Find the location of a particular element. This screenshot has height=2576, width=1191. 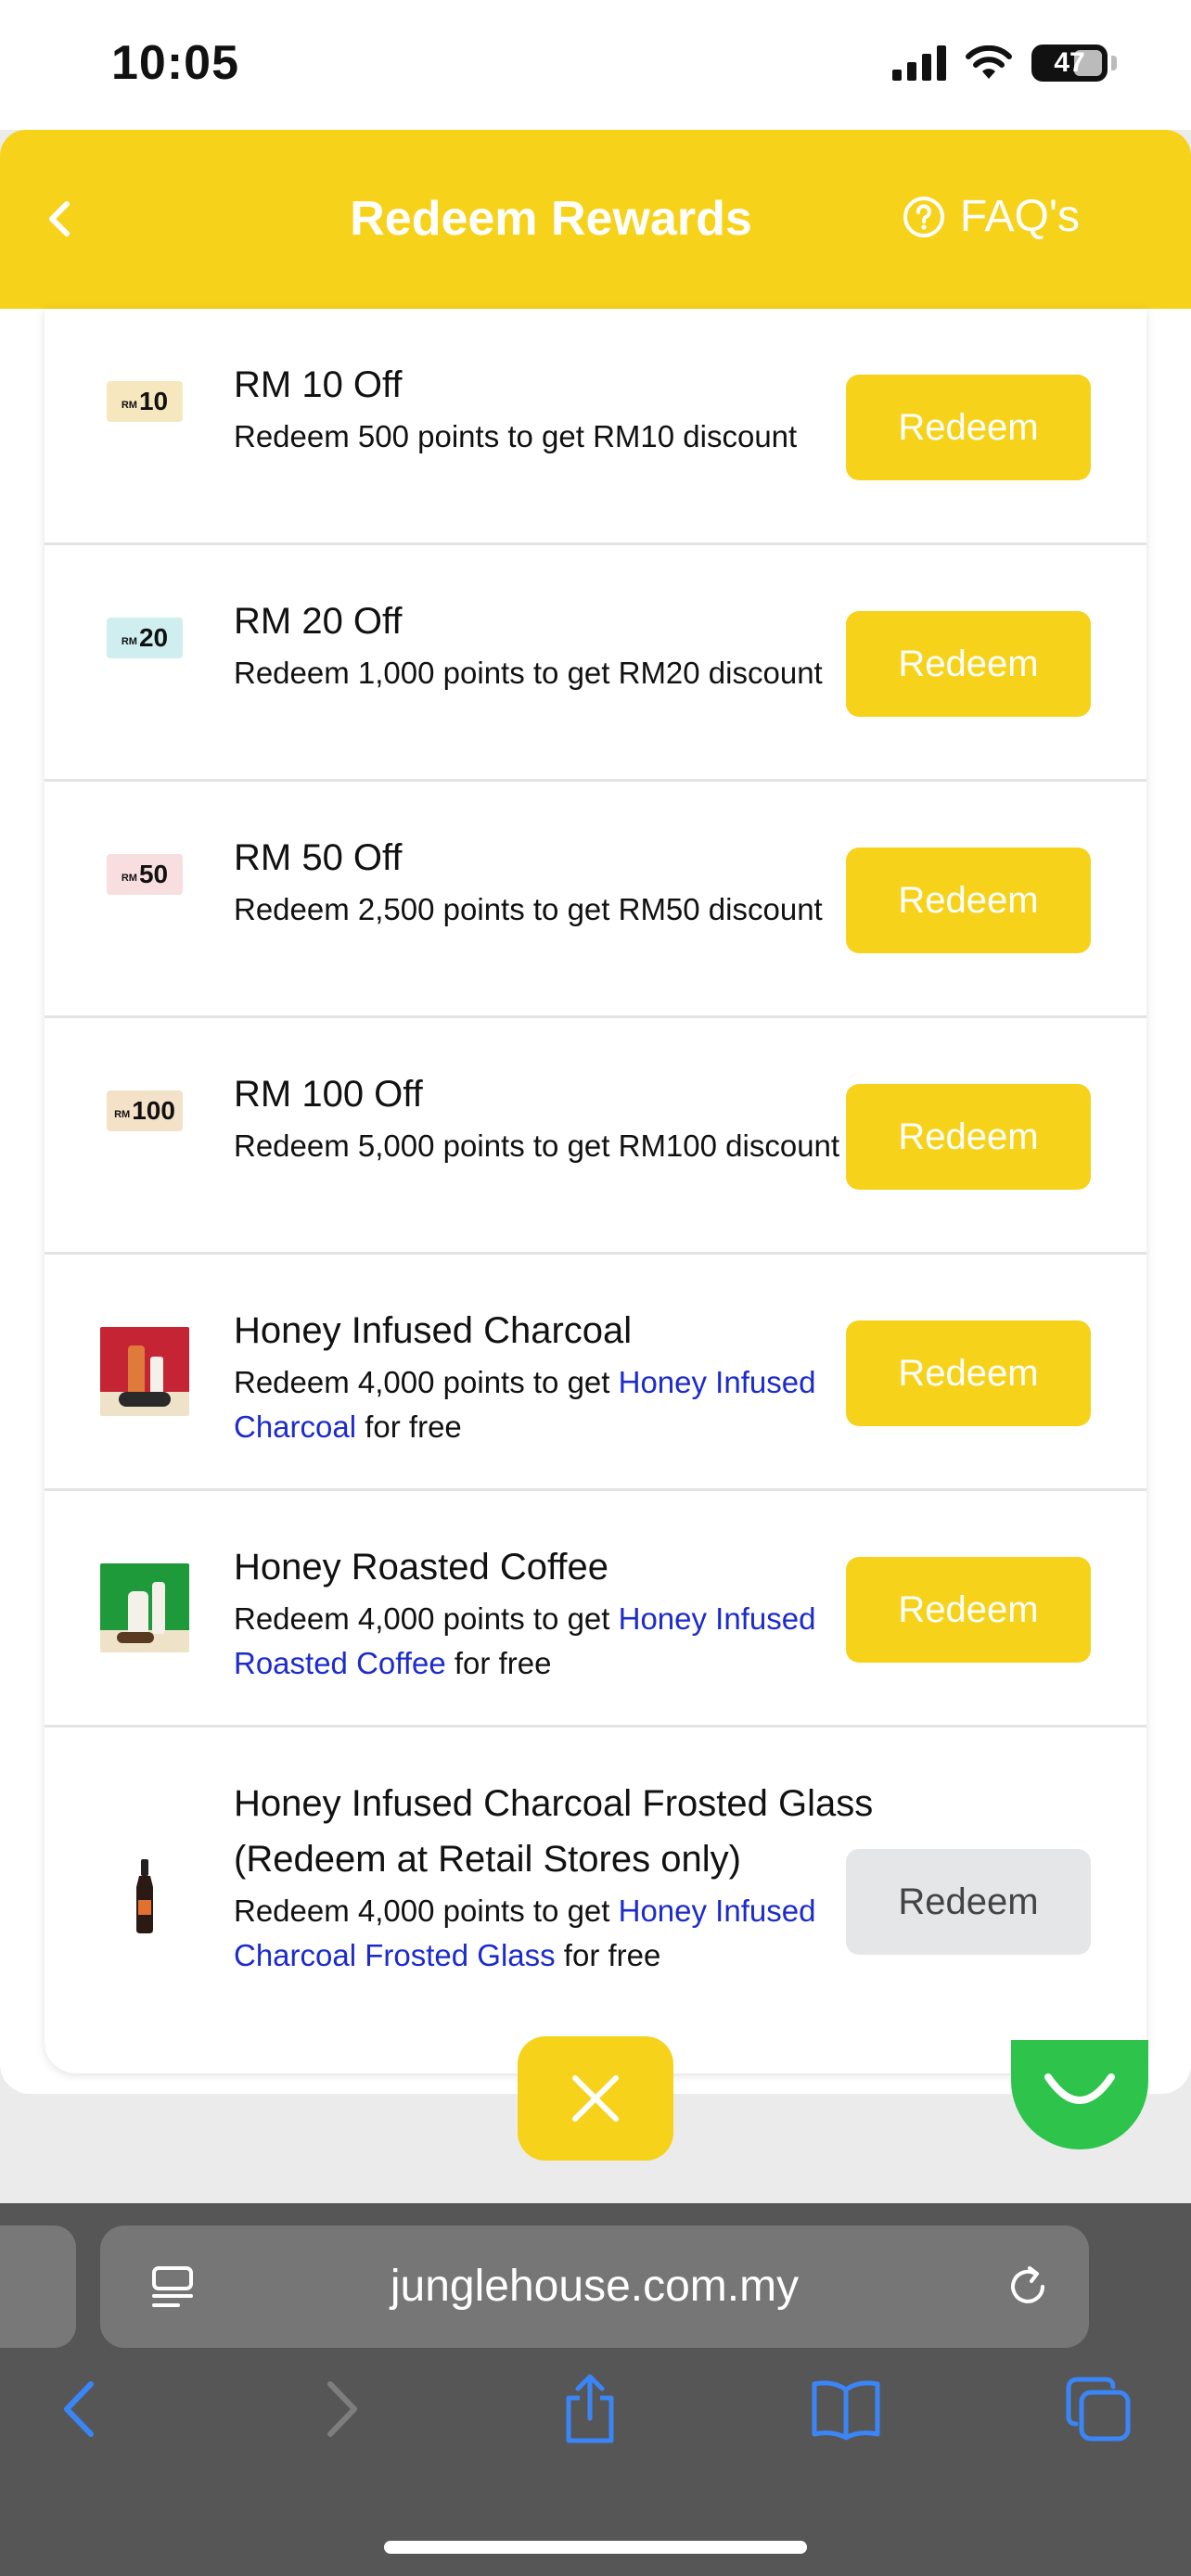

voucher-image: RM 20 is located at coordinates (145, 638).